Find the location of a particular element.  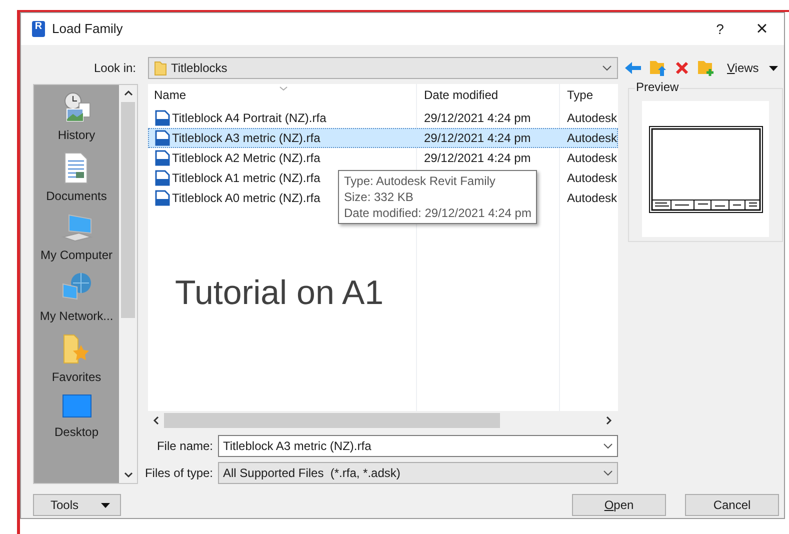

look-in-value: Titleblocks is located at coordinates (199, 68).